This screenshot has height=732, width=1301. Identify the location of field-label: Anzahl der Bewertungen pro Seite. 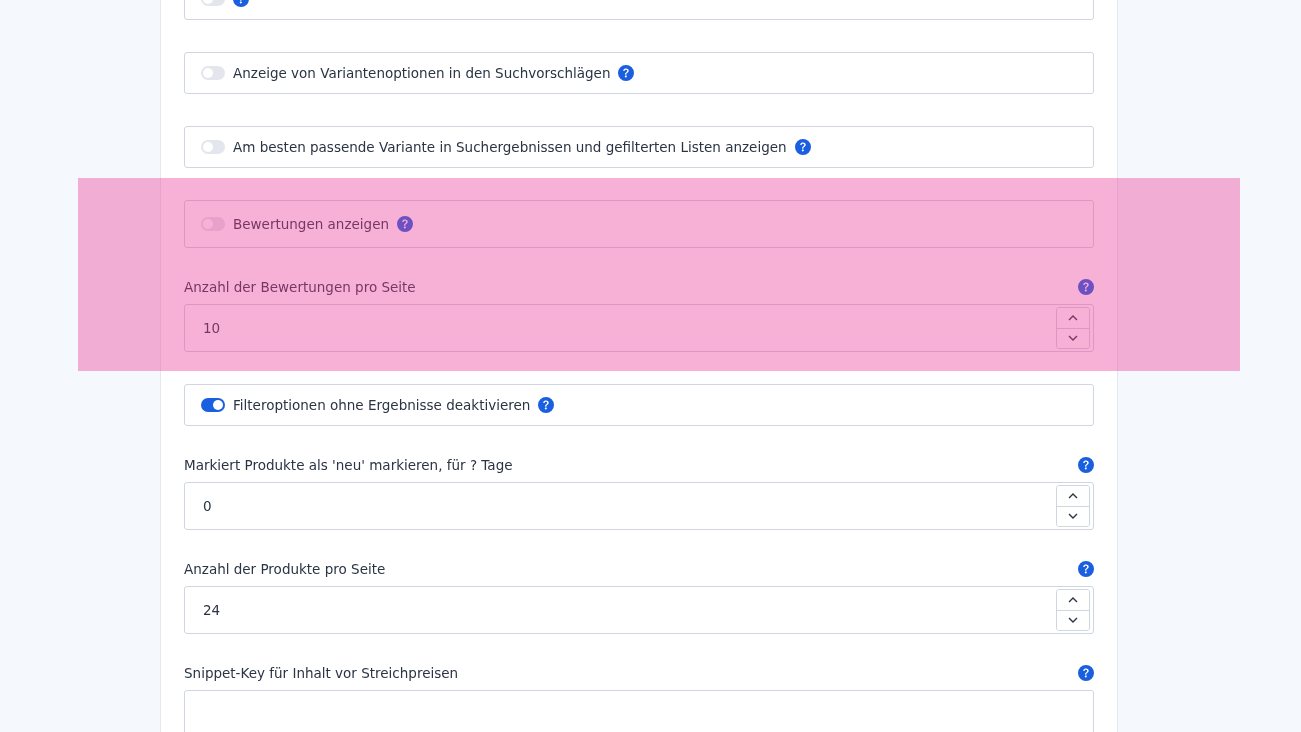
(300, 287).